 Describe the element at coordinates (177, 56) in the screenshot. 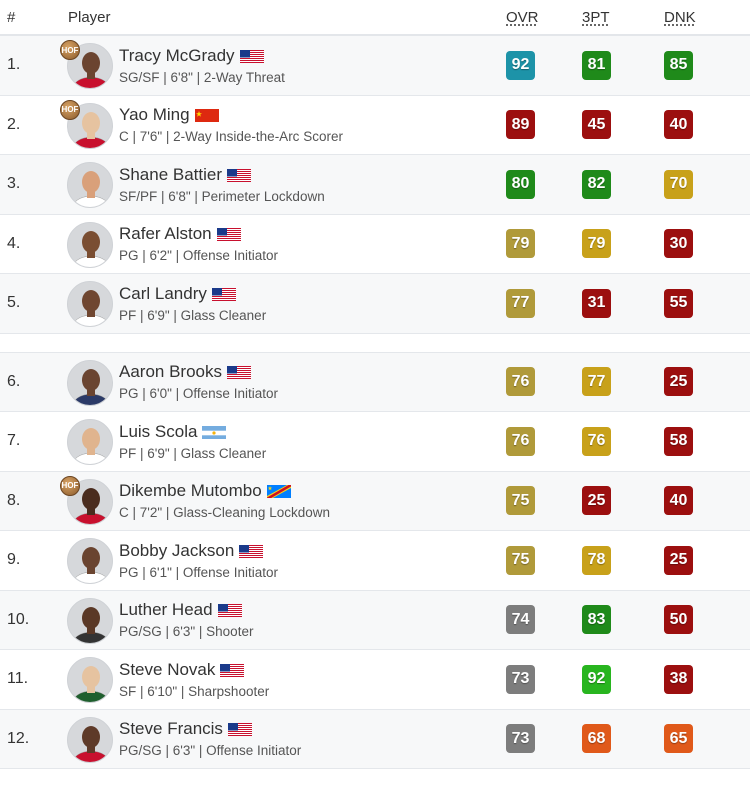

I see `player-name: Tracy McGrady` at that location.